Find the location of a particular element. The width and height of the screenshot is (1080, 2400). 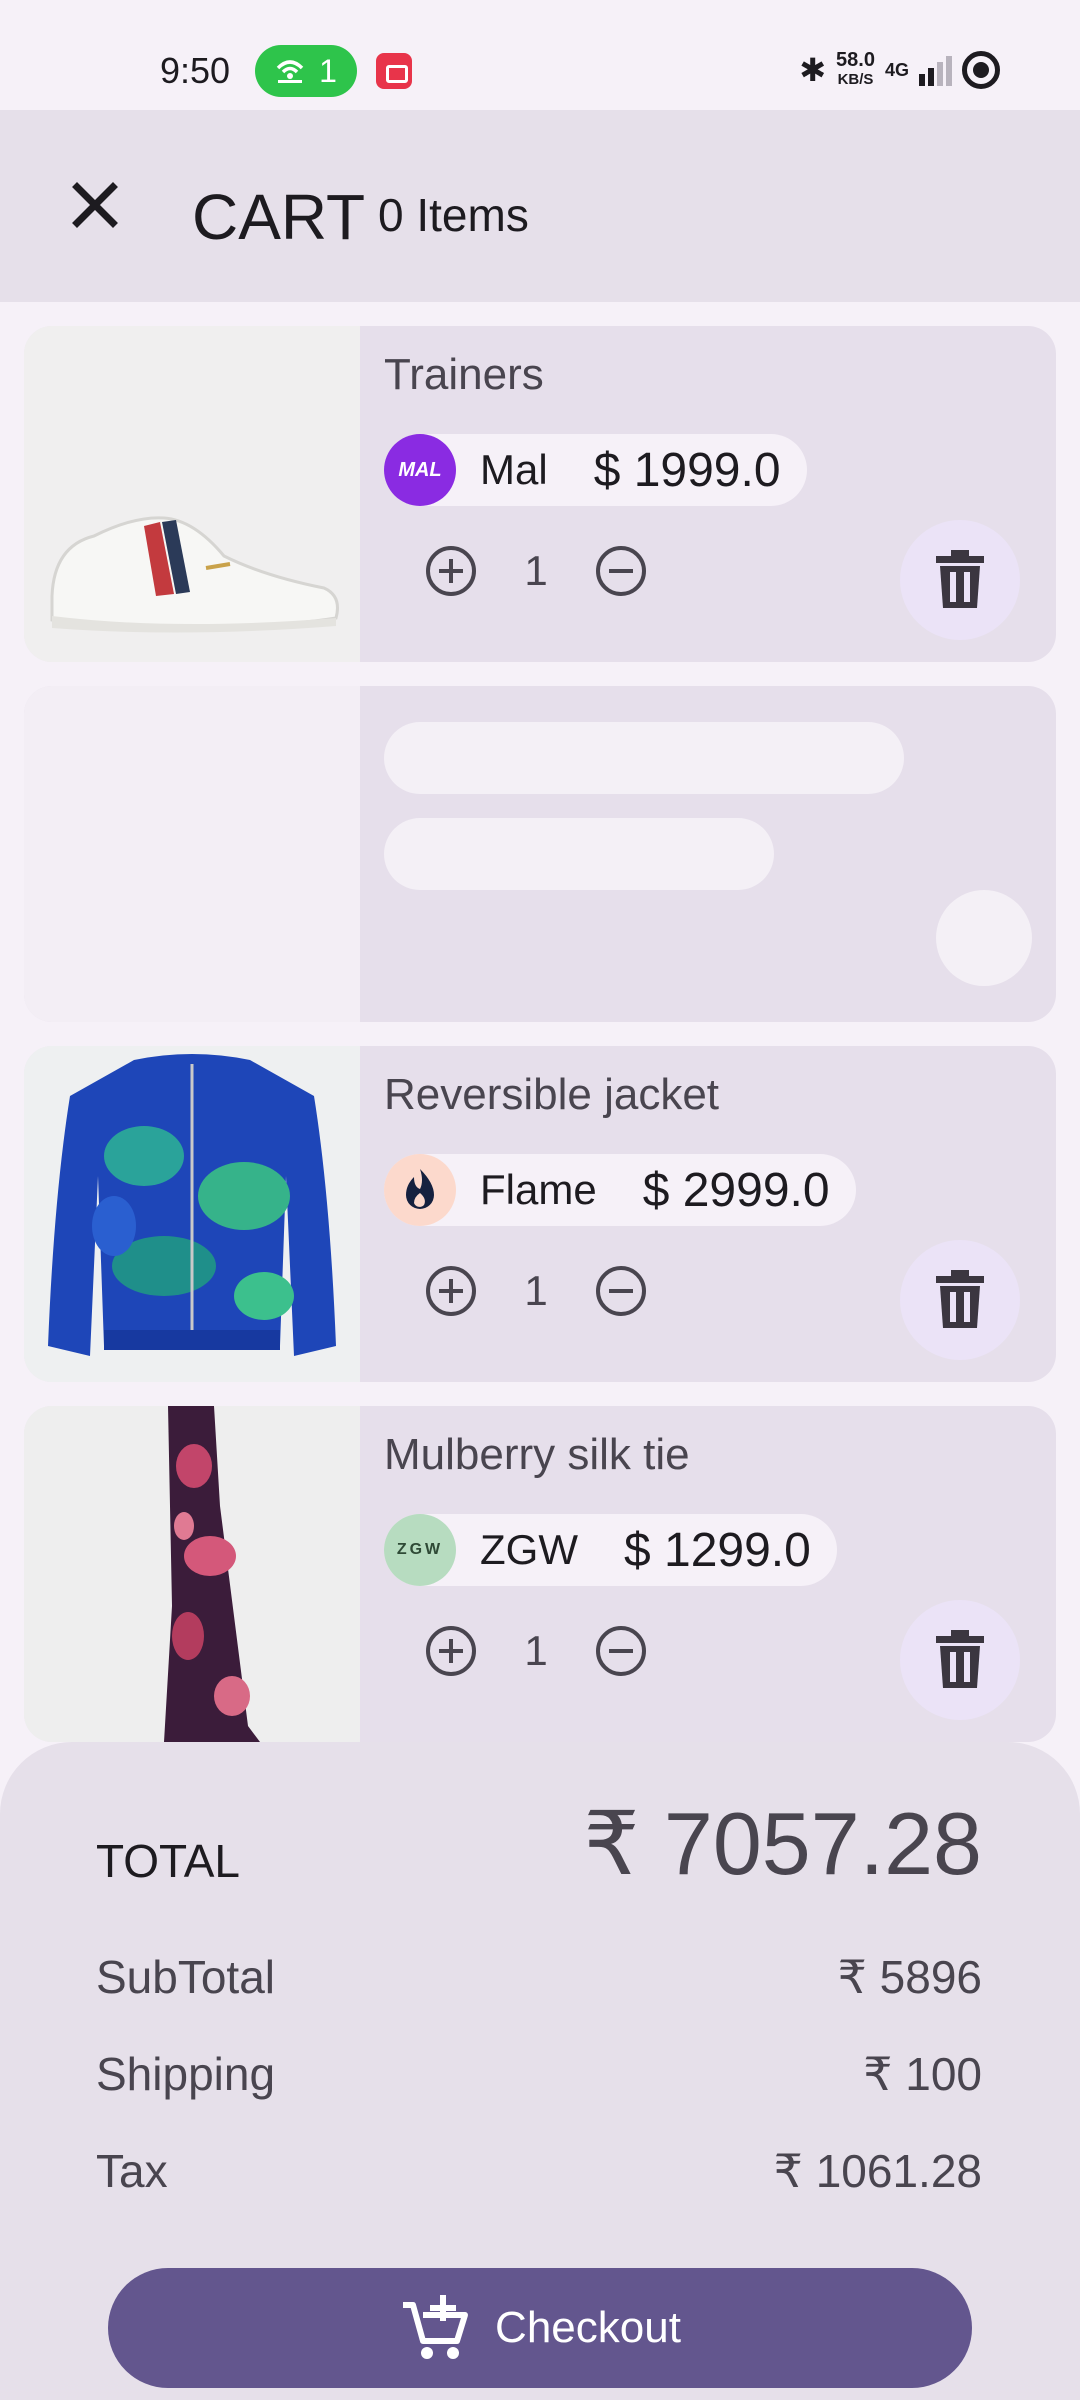

product-price: $ 1299.0 is located at coordinates (717, 1550).